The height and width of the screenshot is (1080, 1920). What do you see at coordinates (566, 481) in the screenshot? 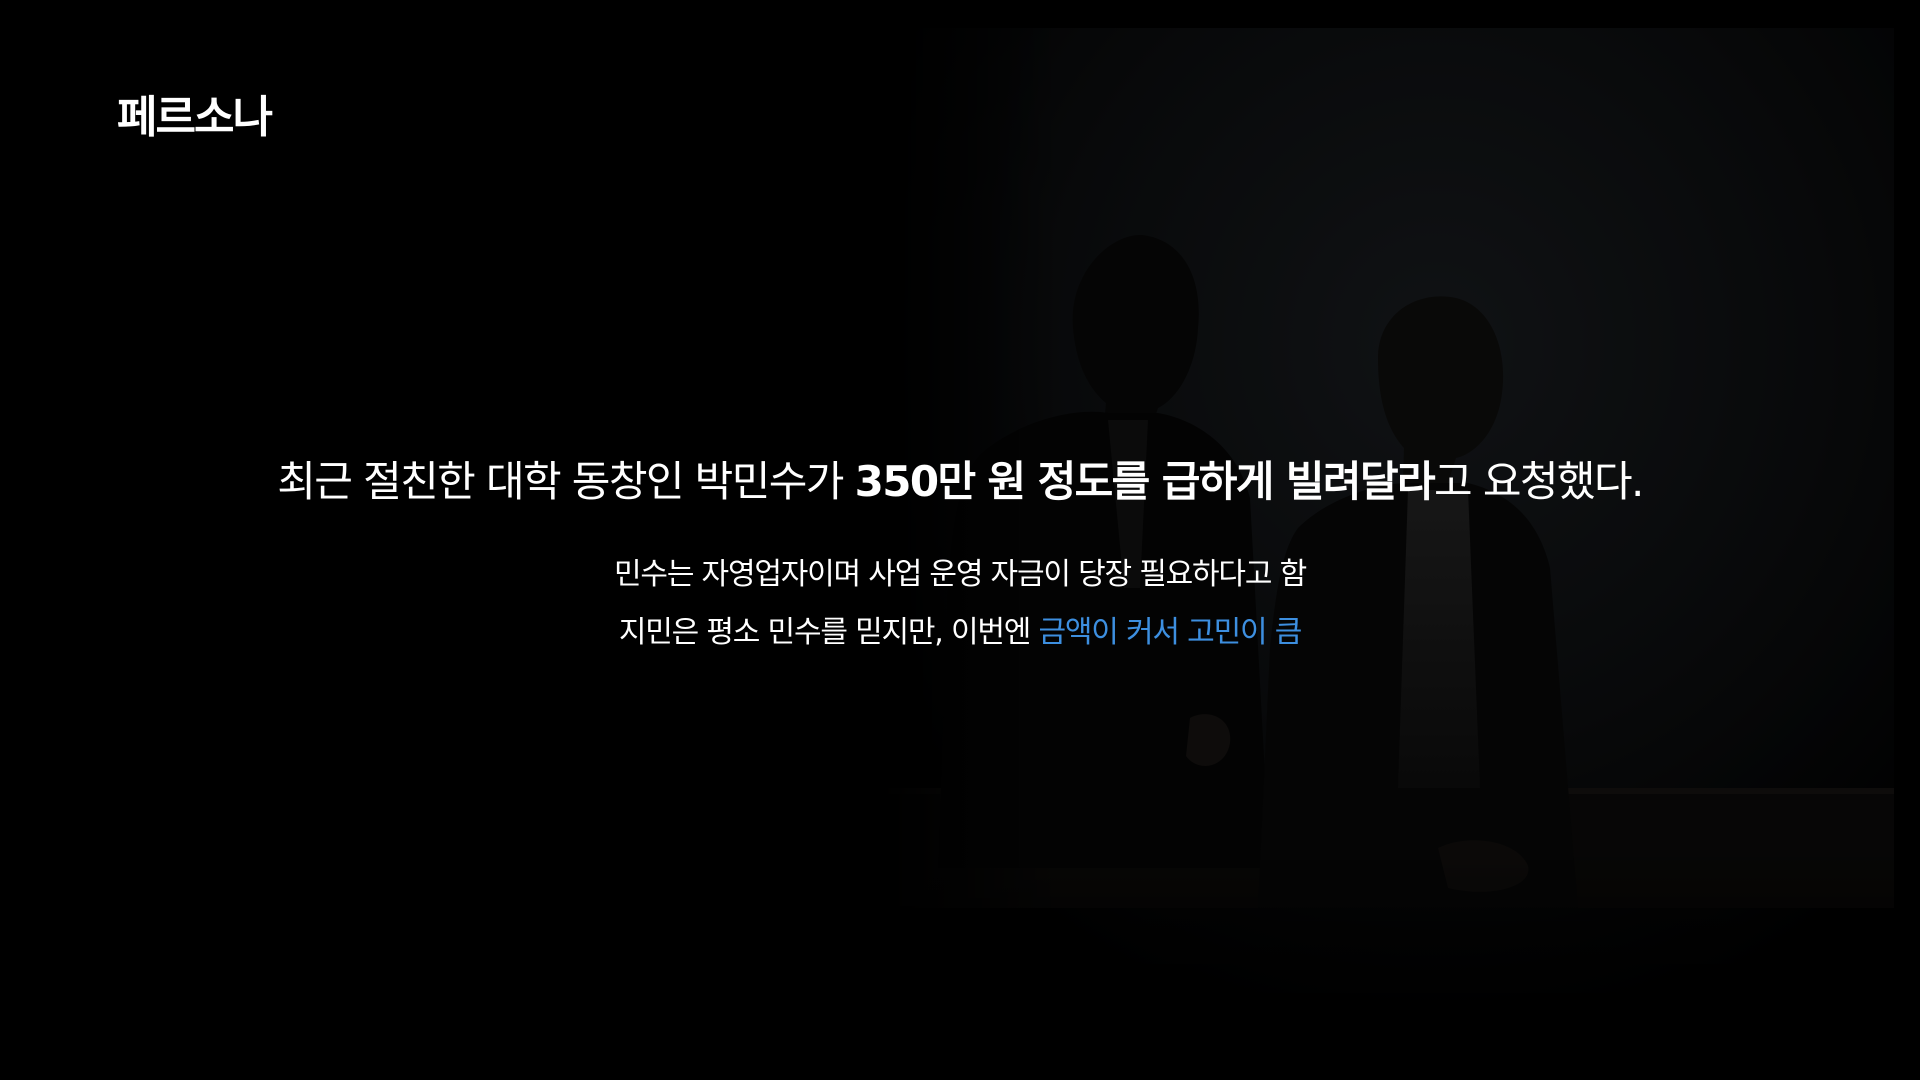
I see `headline-prefix: 최근 절친한 대학 동창인 박민수가` at bounding box center [566, 481].